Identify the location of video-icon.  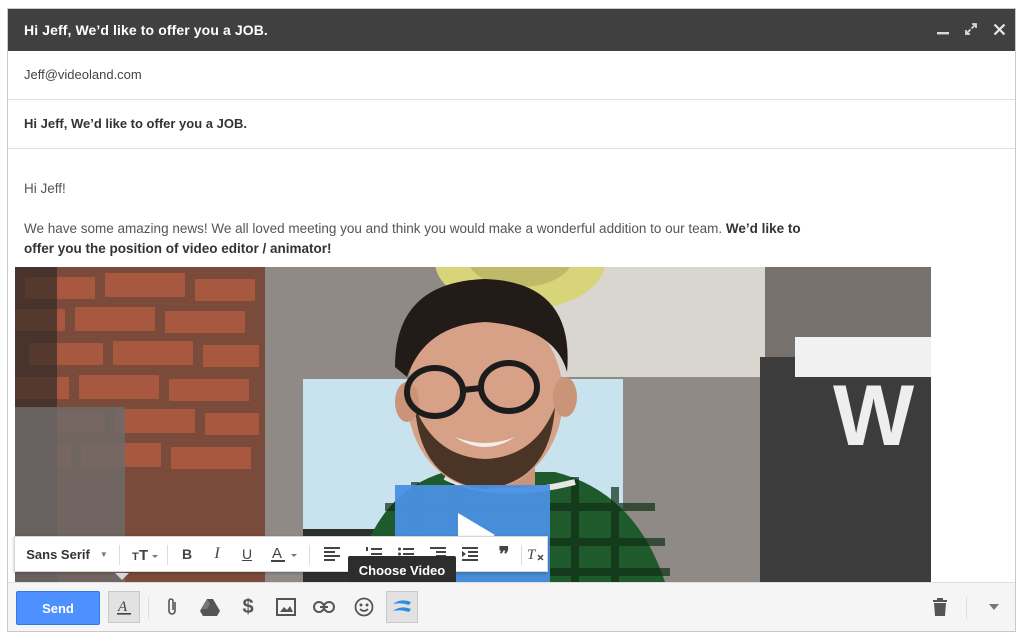
(402, 607).